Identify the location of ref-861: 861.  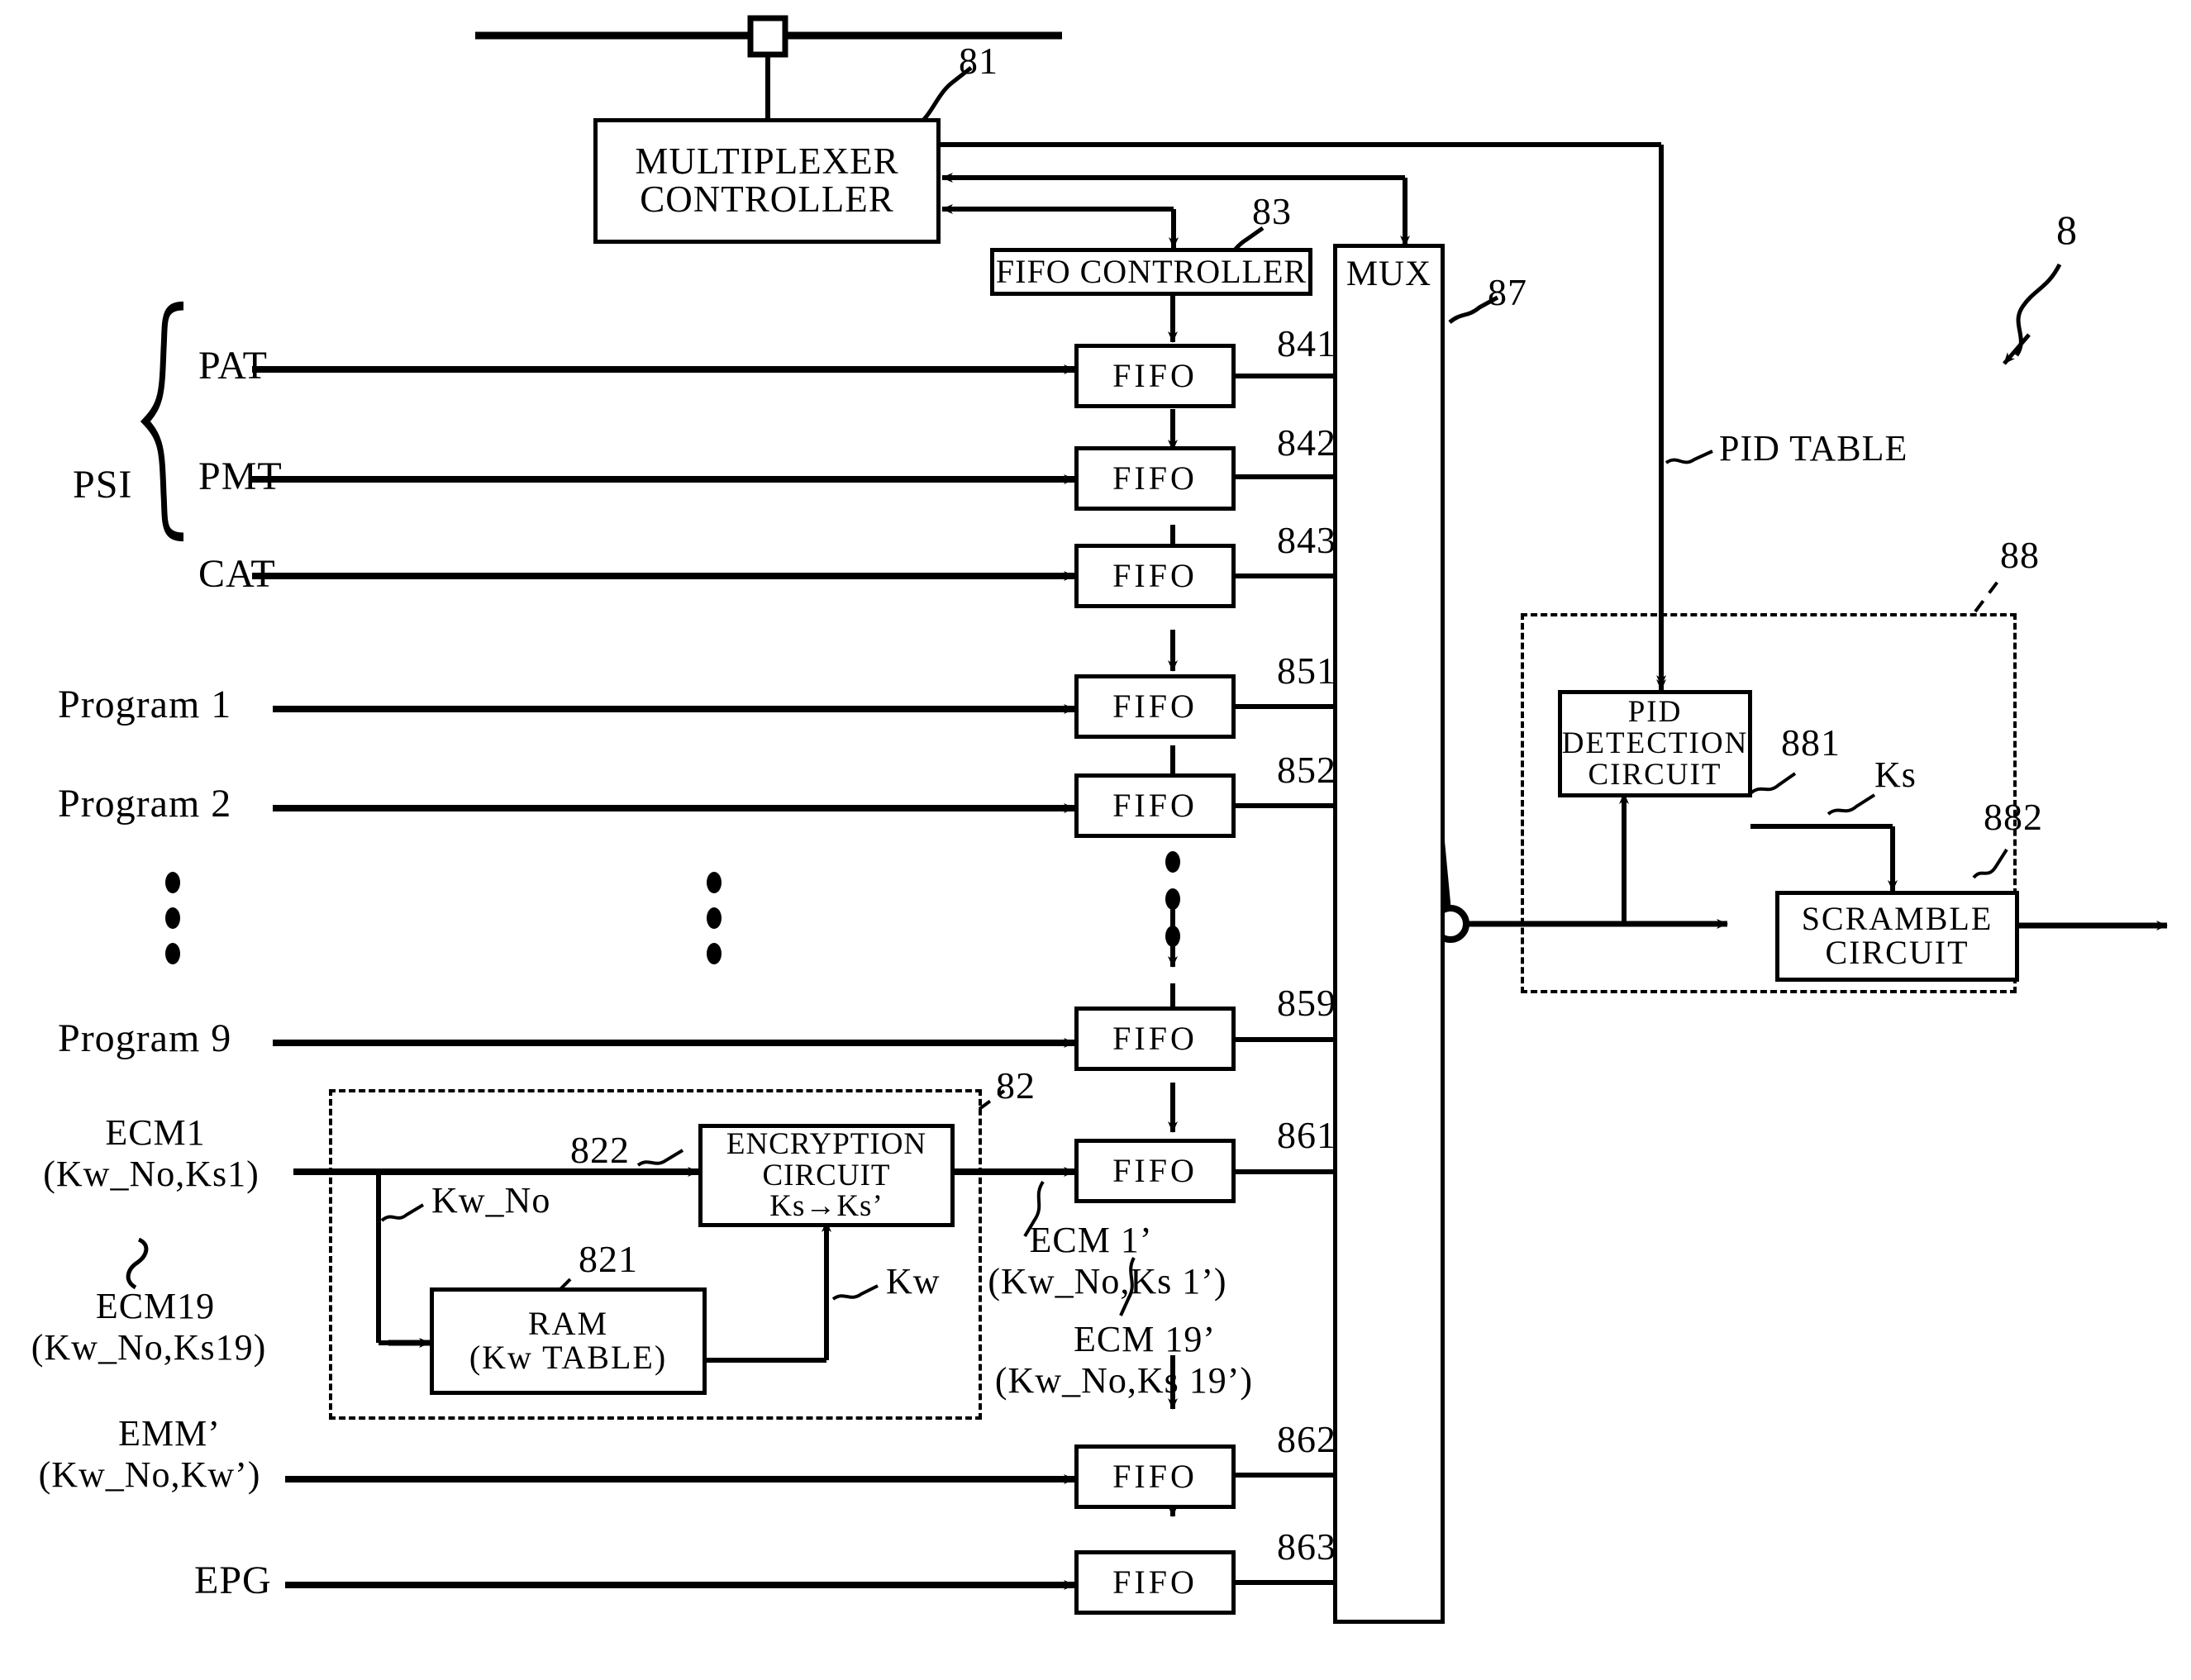
(1307, 1135).